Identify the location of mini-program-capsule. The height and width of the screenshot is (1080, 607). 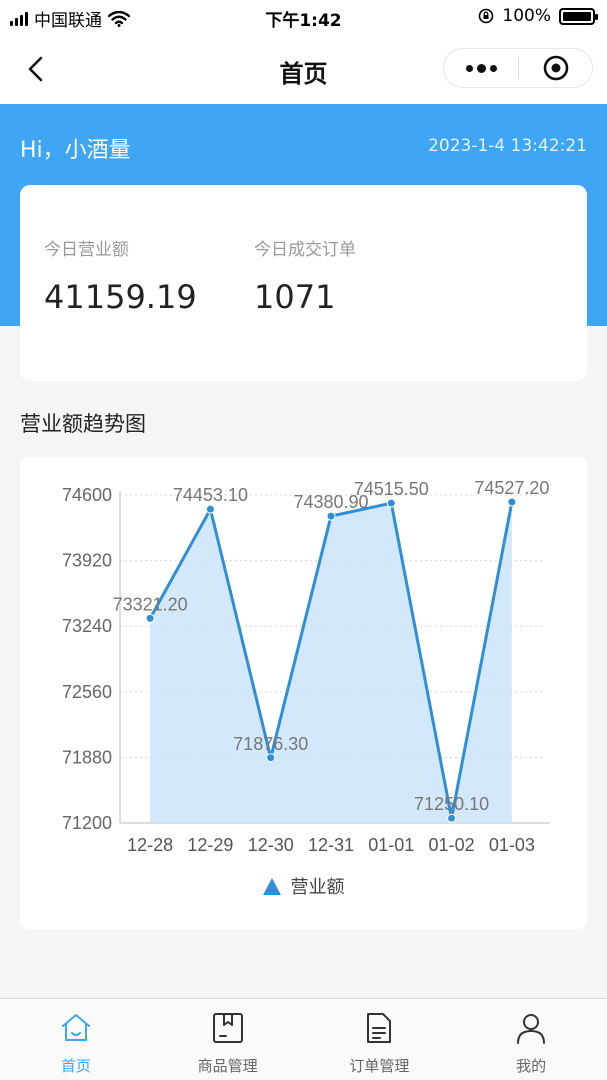
(518, 68).